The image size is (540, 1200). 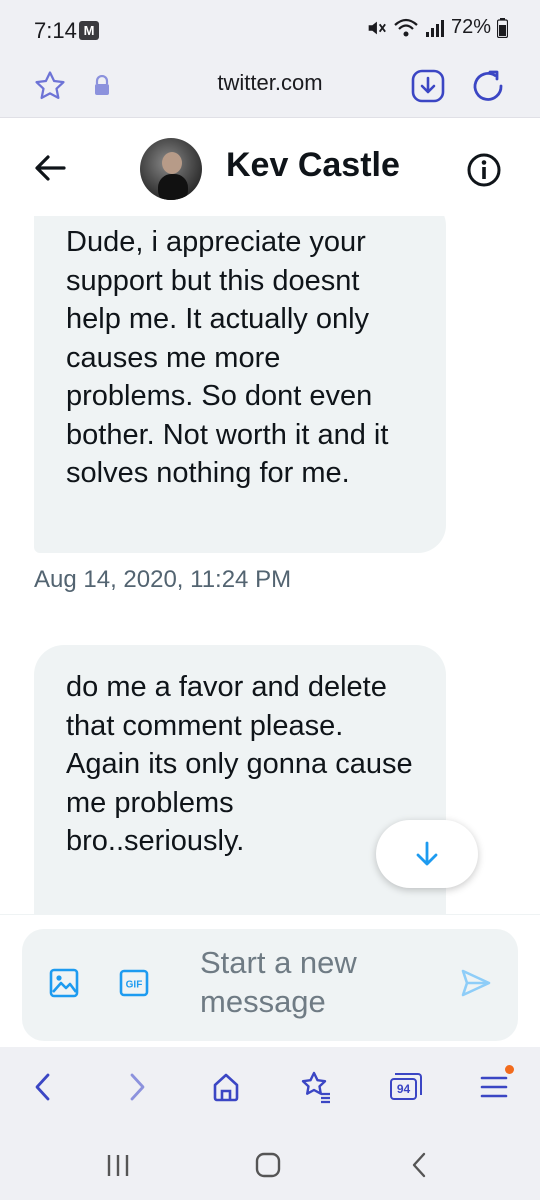 I want to click on recent-apps-button, so click(x=118, y=1165).